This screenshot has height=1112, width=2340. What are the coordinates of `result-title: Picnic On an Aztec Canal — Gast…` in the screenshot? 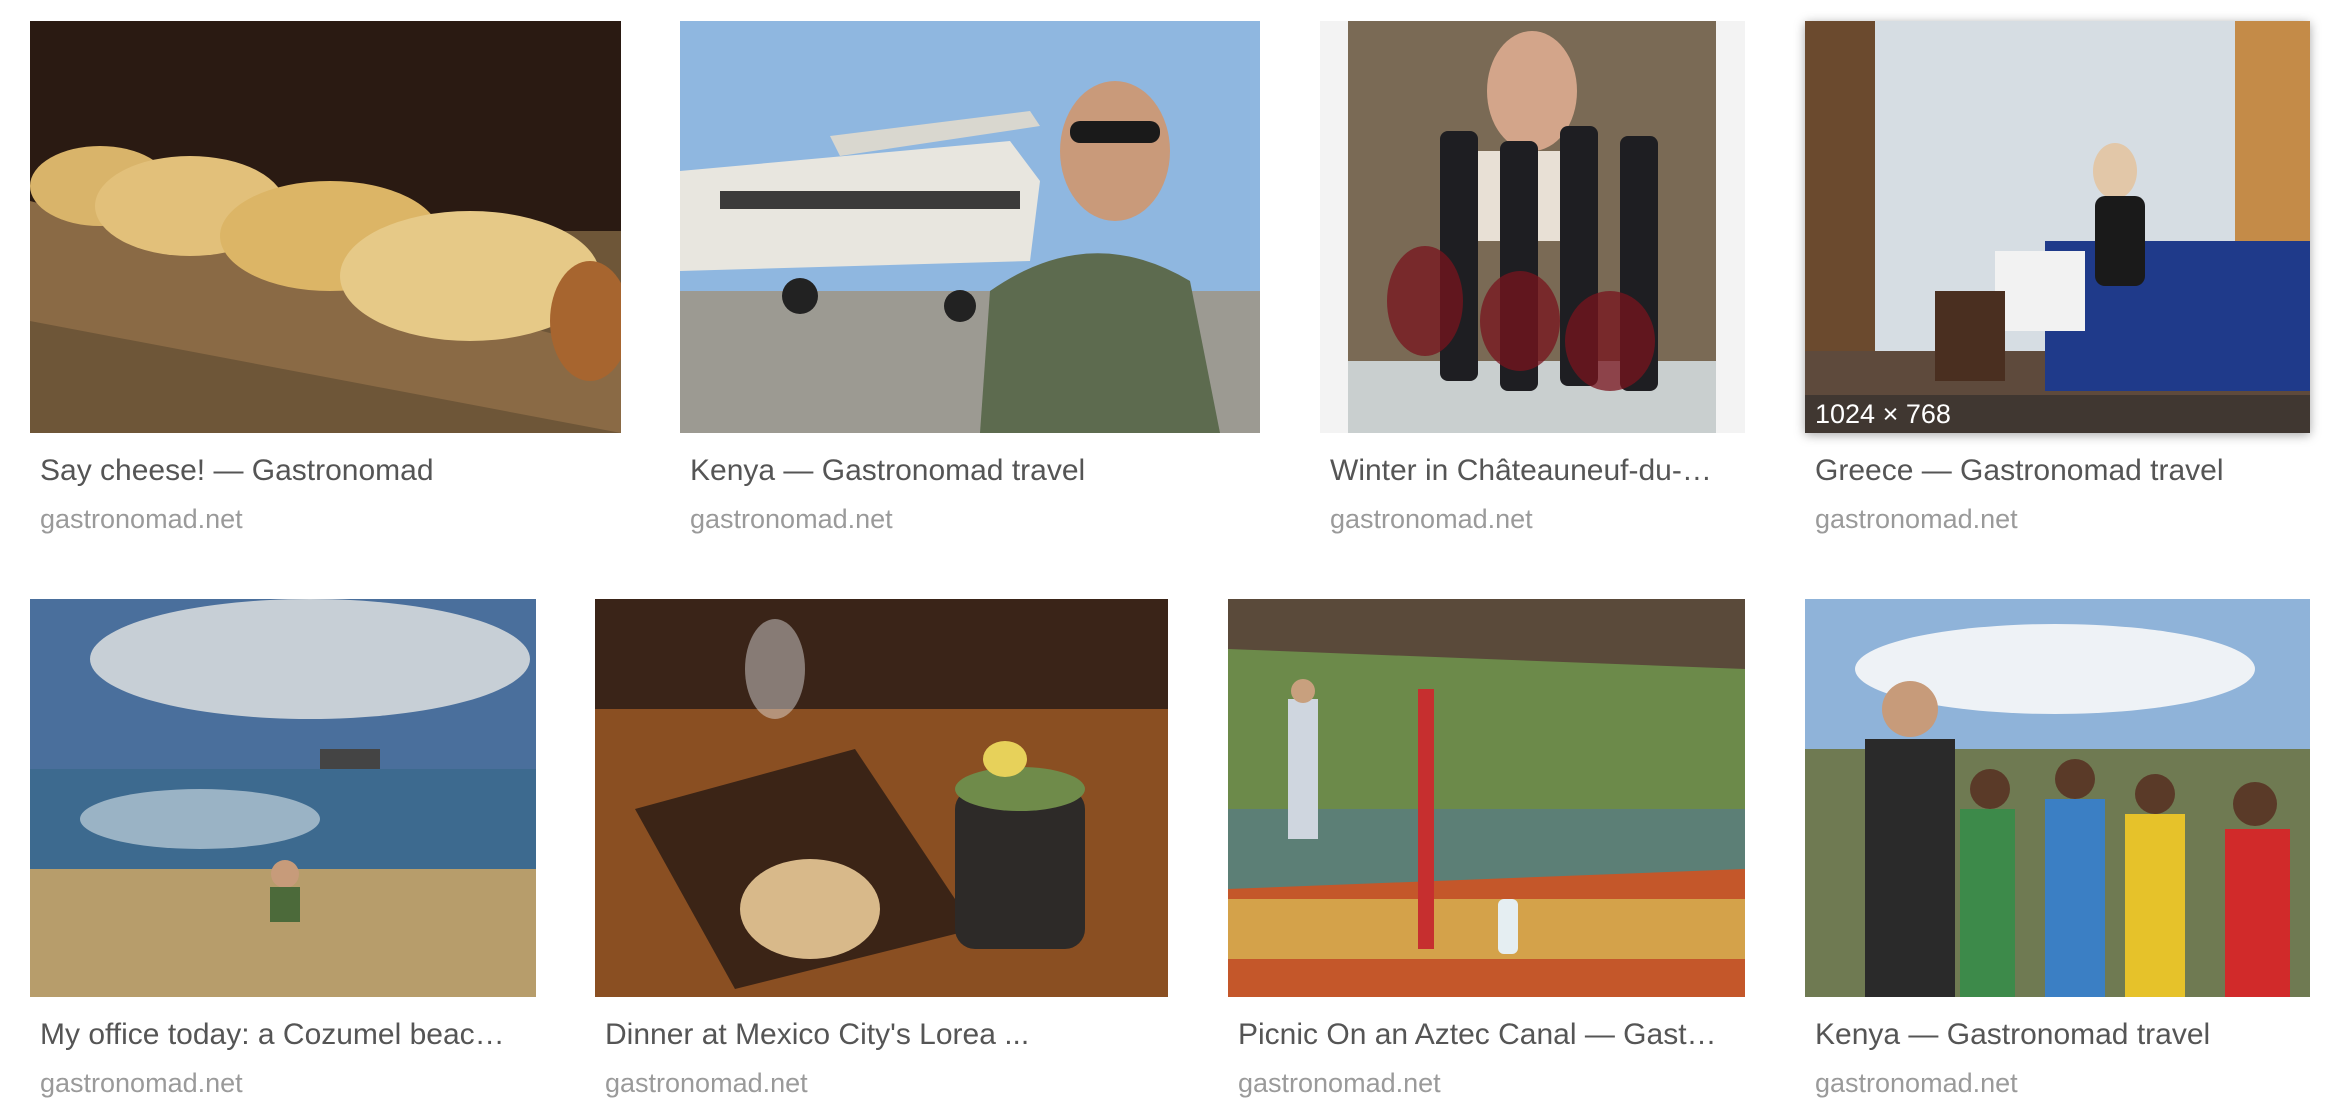 It's located at (1488, 1035).